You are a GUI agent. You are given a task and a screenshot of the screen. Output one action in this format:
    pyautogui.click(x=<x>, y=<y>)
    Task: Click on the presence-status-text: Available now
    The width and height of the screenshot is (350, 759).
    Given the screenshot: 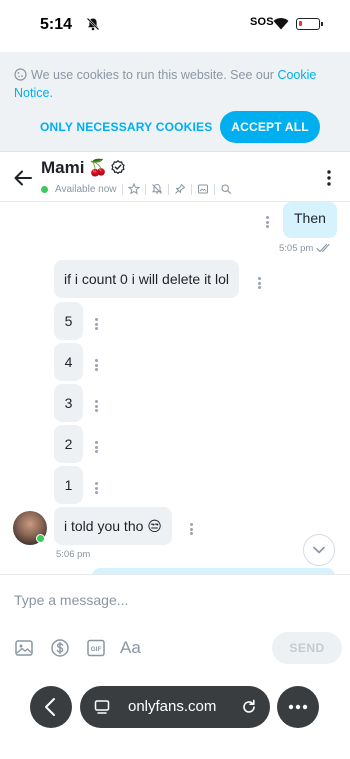 What is the action you would take?
    pyautogui.click(x=86, y=189)
    